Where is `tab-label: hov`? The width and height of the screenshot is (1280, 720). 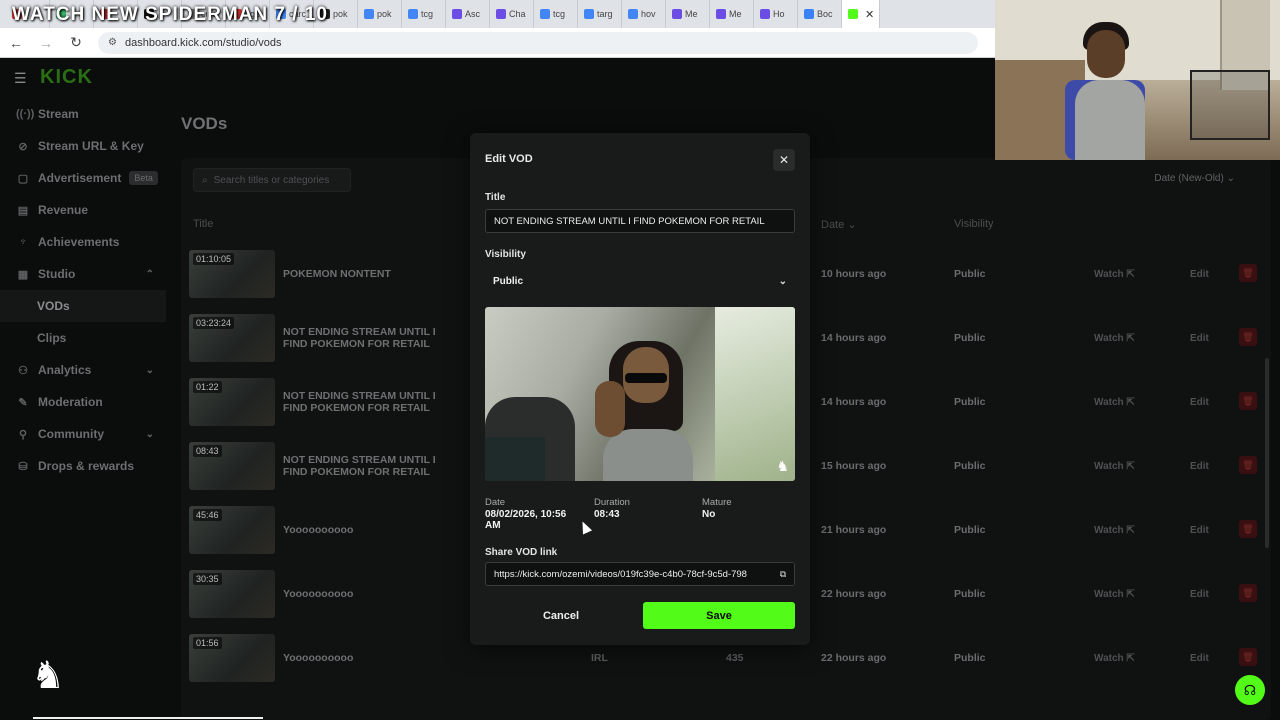 tab-label: hov is located at coordinates (648, 14).